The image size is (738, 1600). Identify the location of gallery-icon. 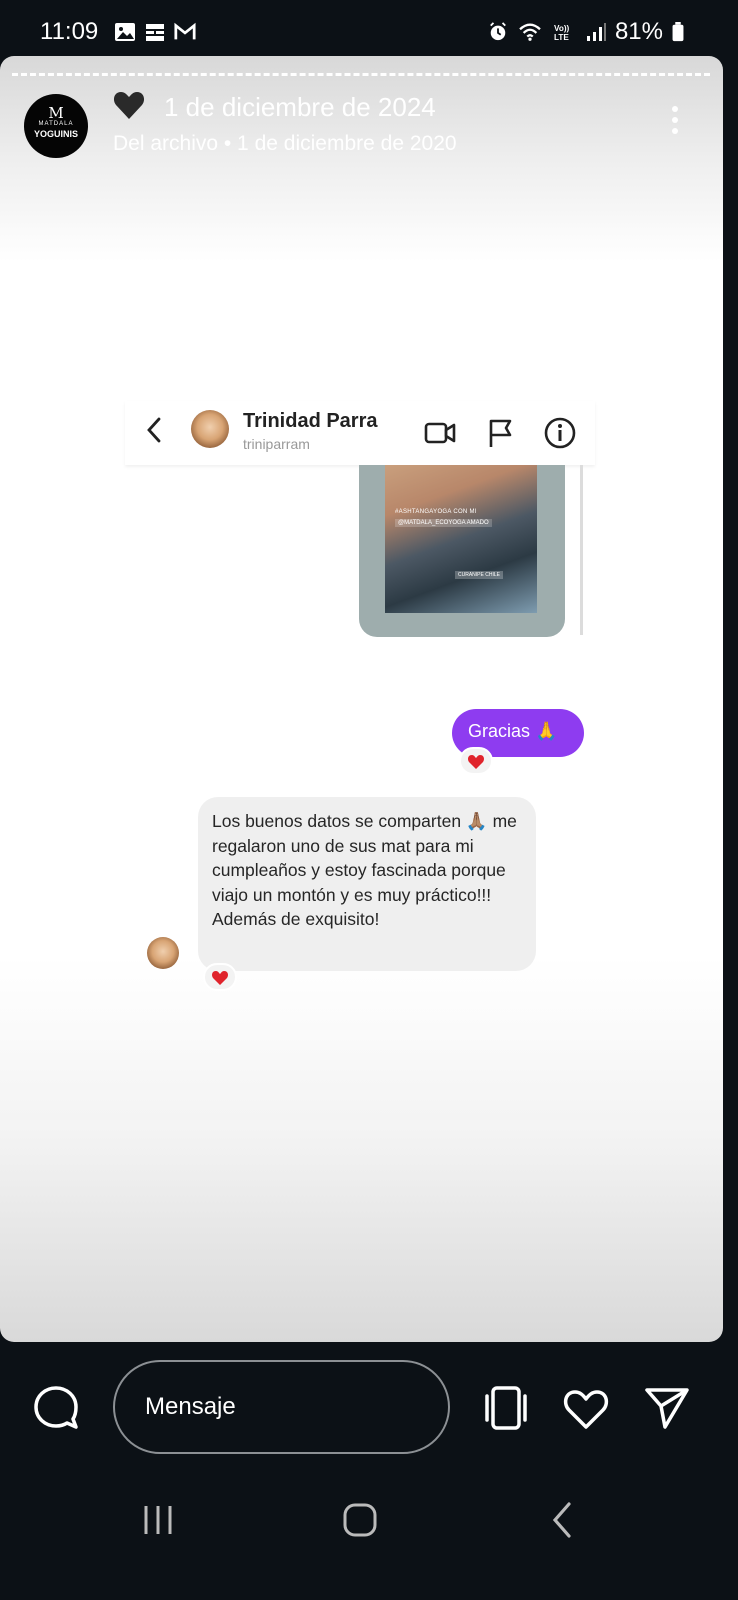
(125, 32).